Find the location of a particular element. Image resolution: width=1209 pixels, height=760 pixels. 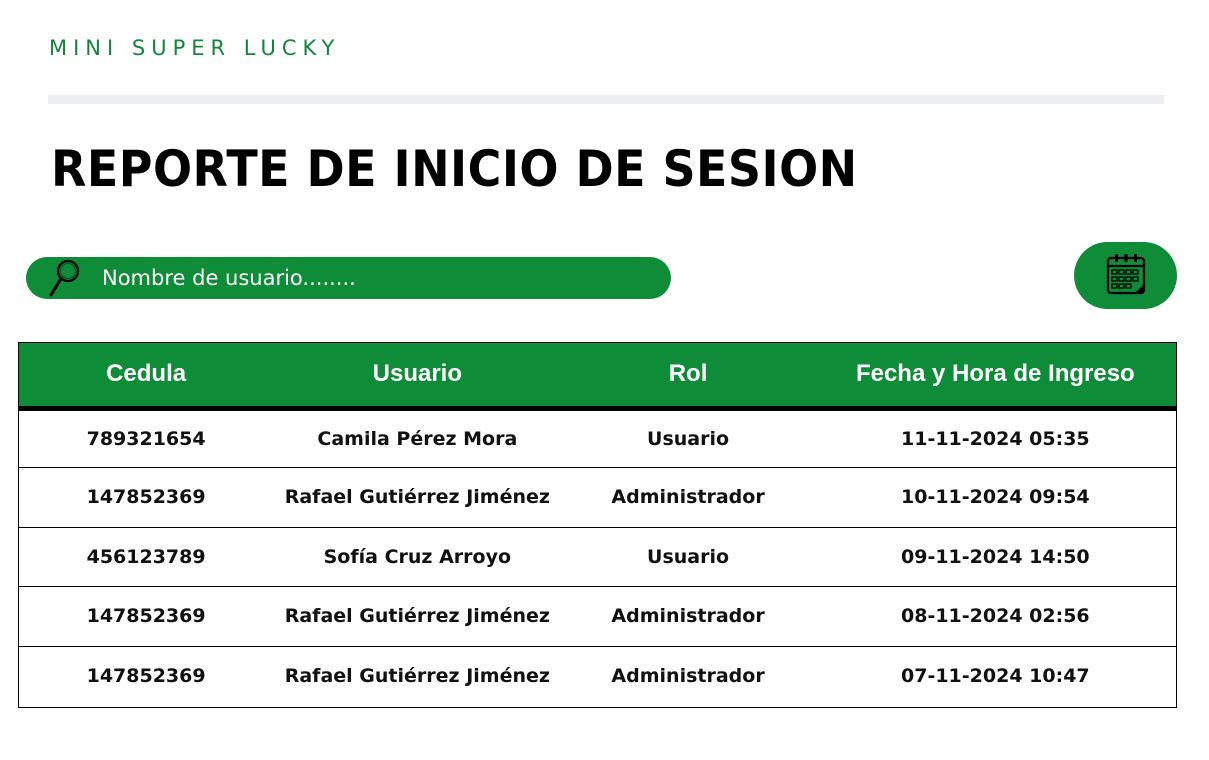

username-search-input is located at coordinates (372, 278).